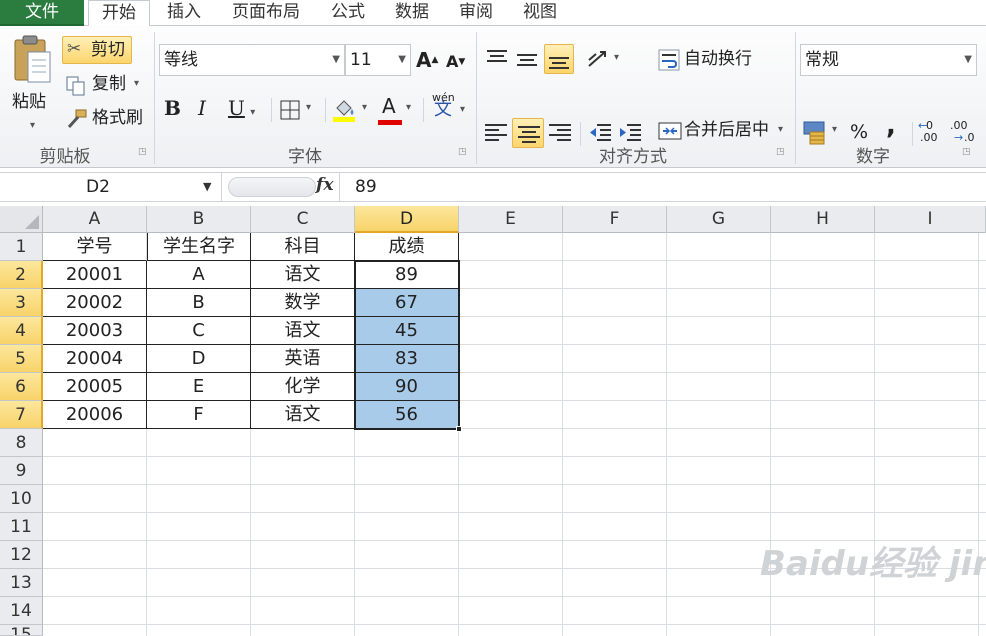  I want to click on cell-b3: B, so click(199, 303).